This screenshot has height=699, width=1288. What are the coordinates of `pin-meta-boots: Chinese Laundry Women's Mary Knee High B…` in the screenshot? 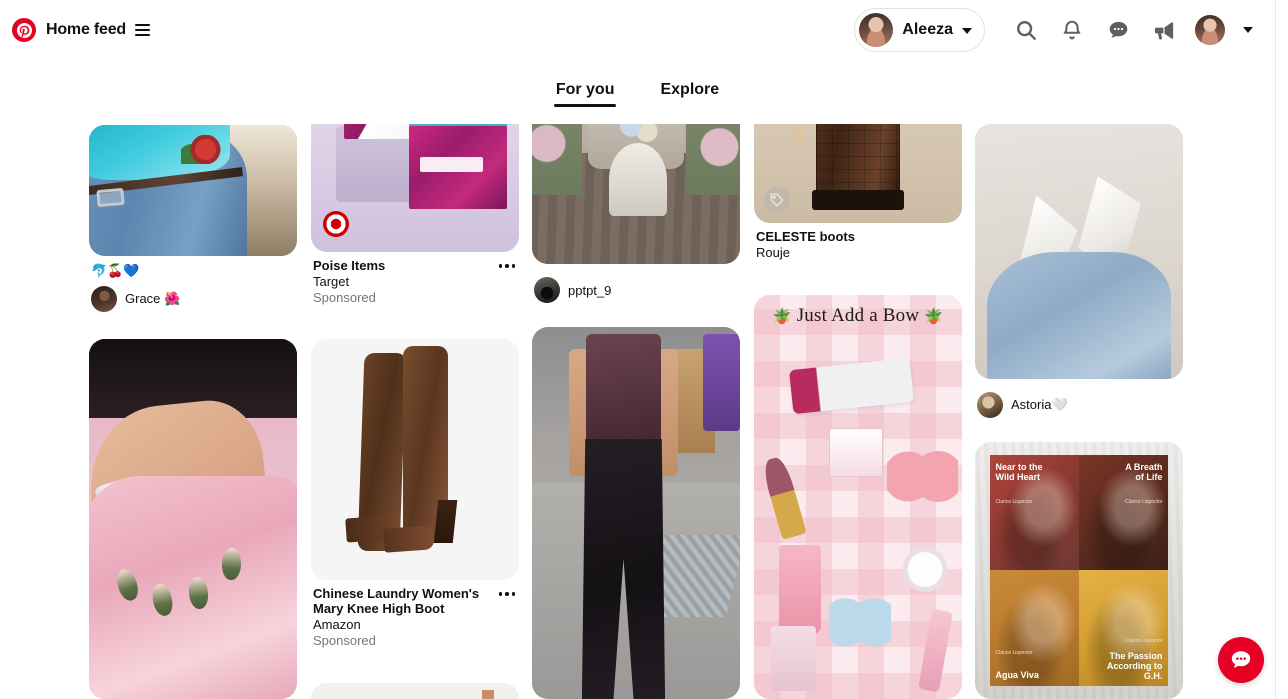 It's located at (415, 614).